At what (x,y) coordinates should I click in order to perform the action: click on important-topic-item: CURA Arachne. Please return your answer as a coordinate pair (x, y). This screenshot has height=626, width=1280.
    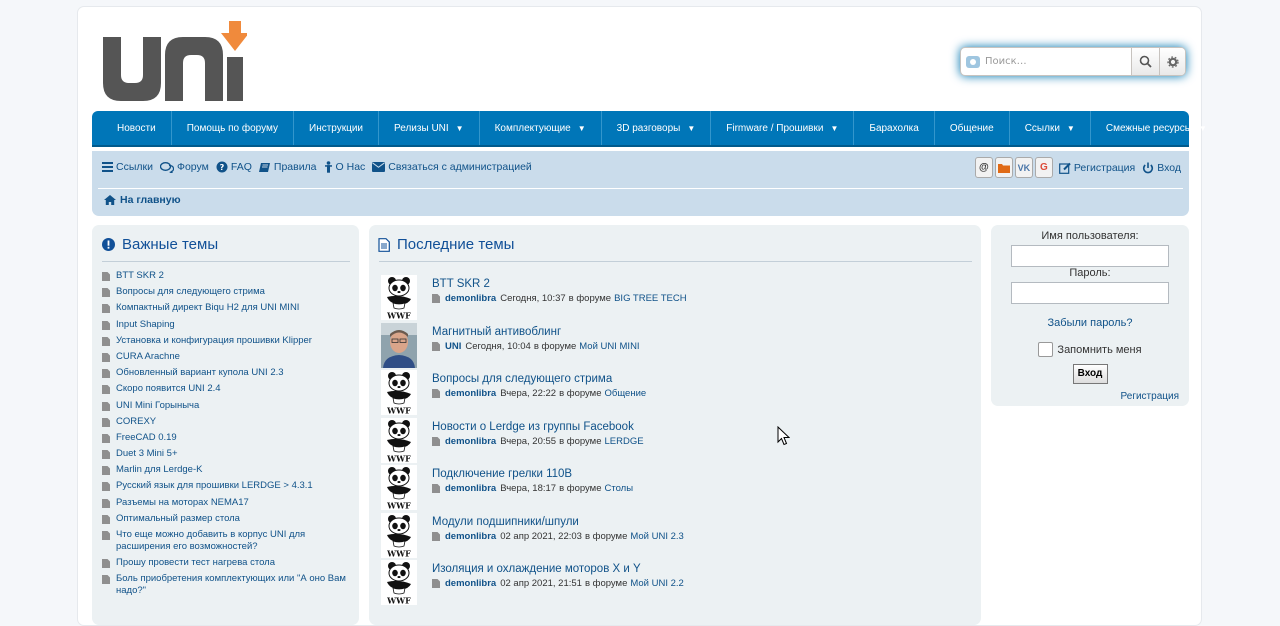
    Looking at the image, I should click on (226, 357).